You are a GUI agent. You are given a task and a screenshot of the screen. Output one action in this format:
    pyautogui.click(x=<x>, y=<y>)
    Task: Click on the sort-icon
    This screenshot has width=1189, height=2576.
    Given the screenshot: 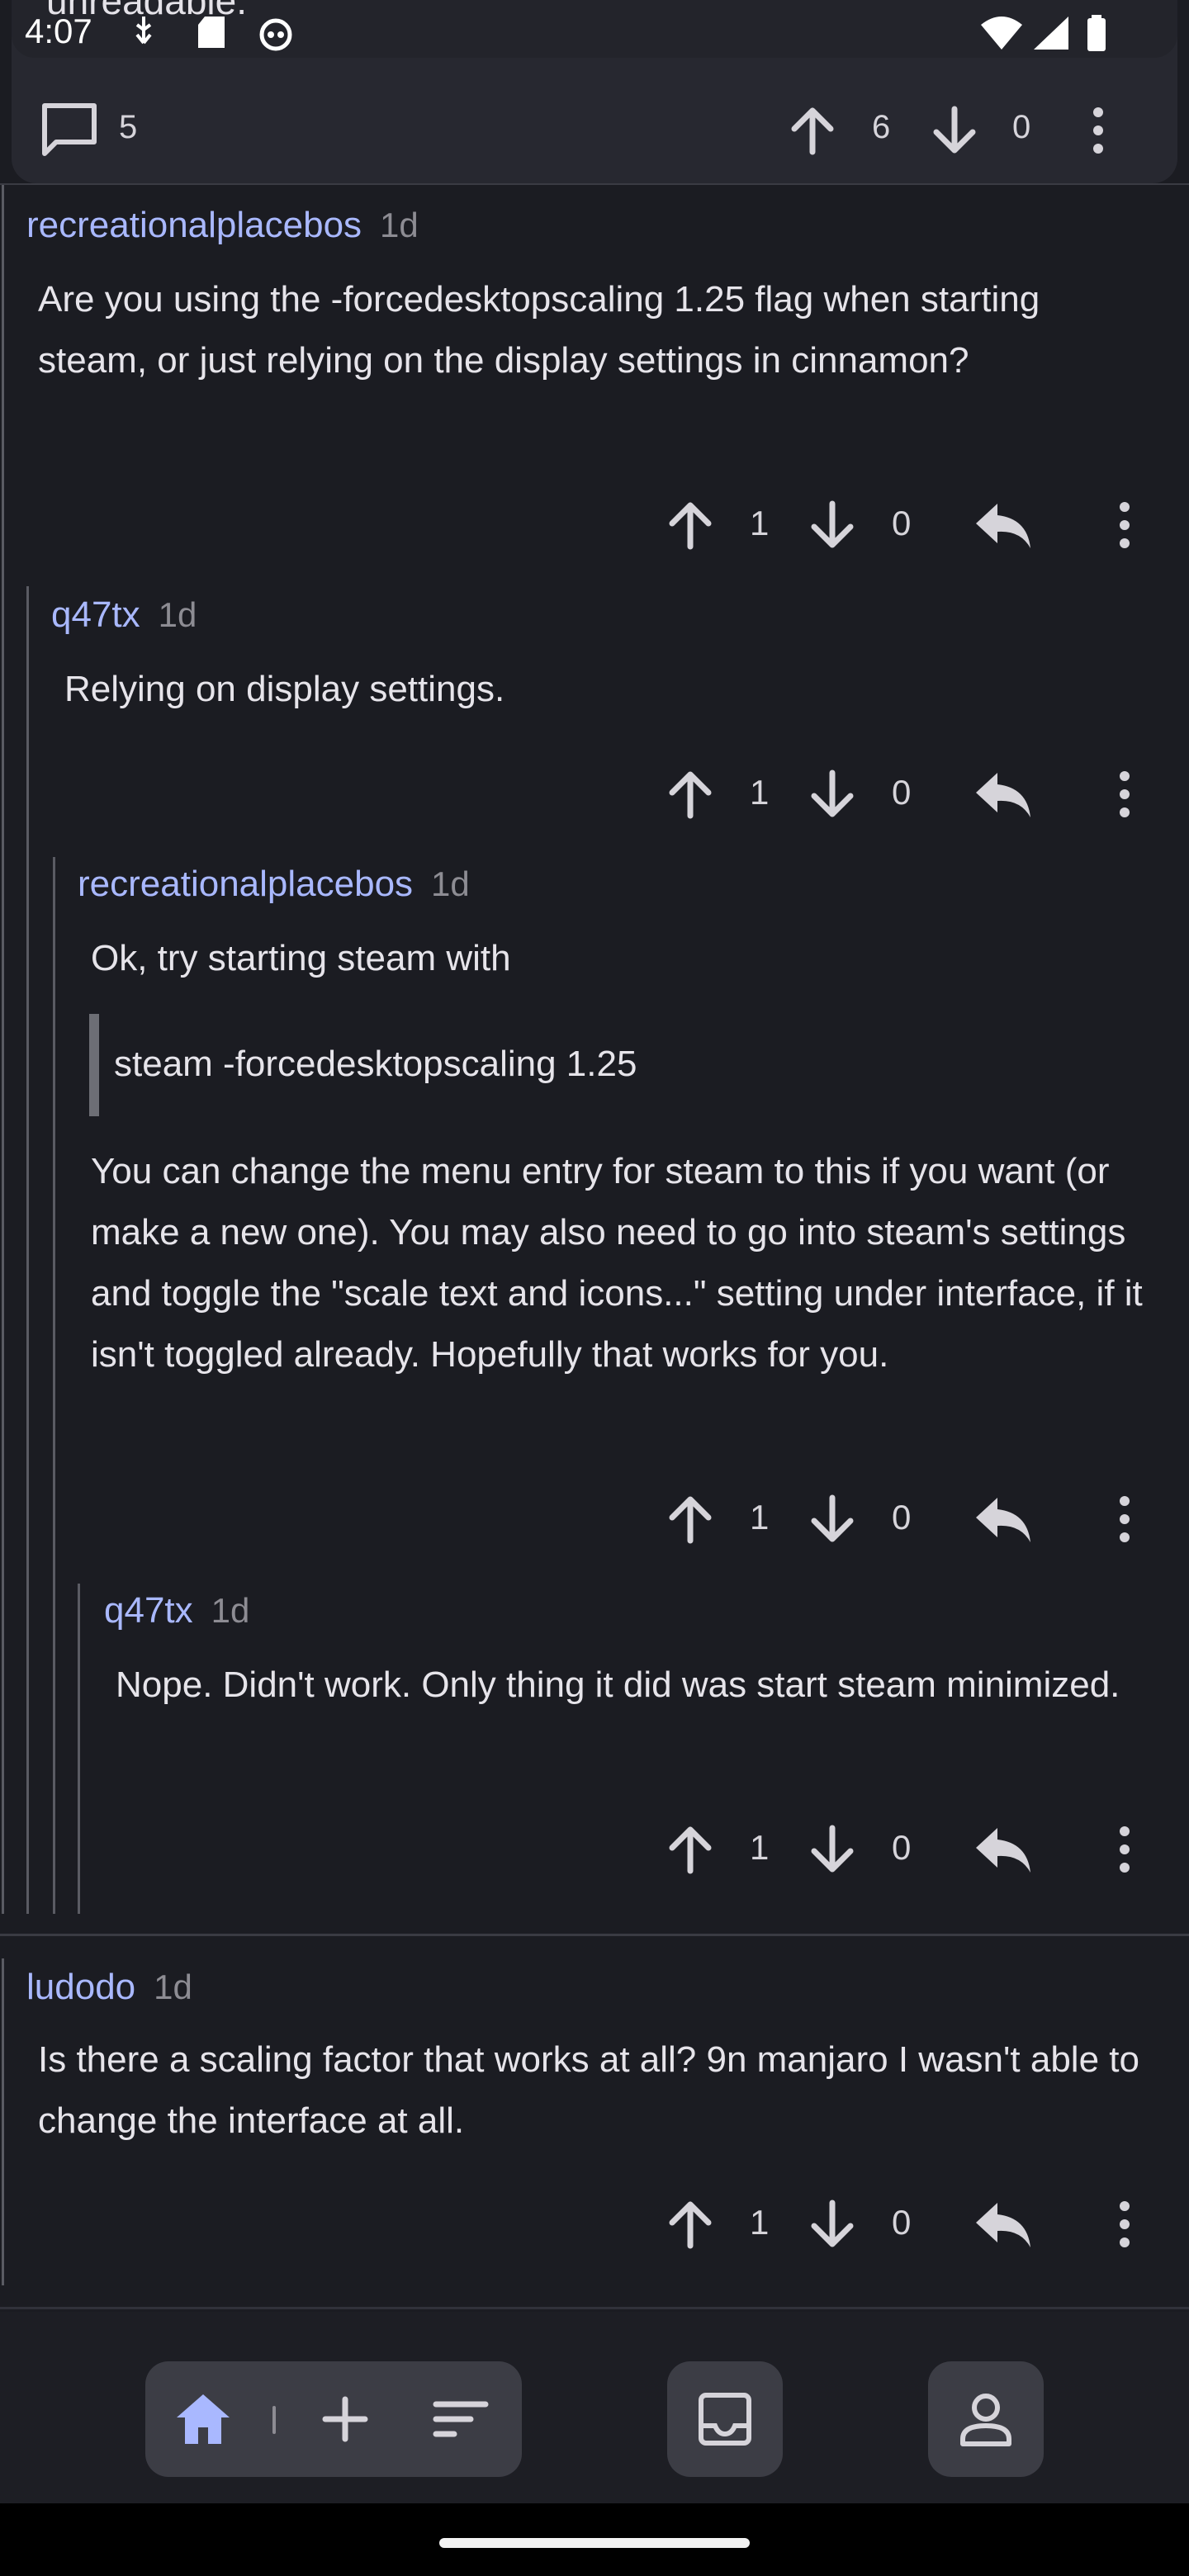 What is the action you would take?
    pyautogui.click(x=461, y=2419)
    